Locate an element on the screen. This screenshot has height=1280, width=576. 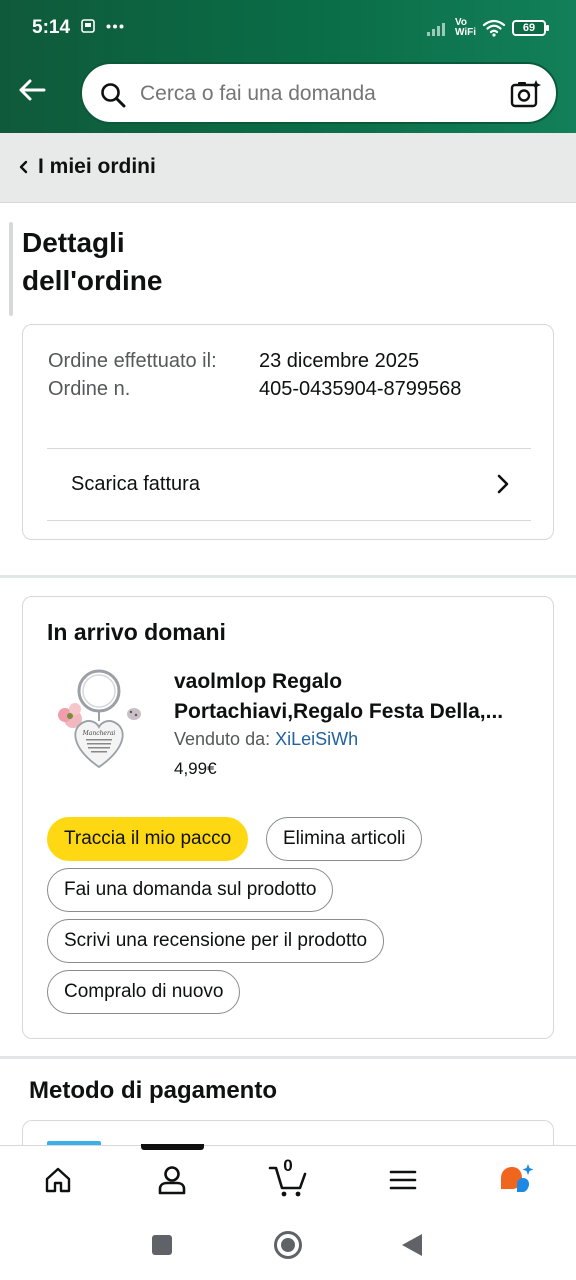
title-accent-bar is located at coordinates (11, 269).